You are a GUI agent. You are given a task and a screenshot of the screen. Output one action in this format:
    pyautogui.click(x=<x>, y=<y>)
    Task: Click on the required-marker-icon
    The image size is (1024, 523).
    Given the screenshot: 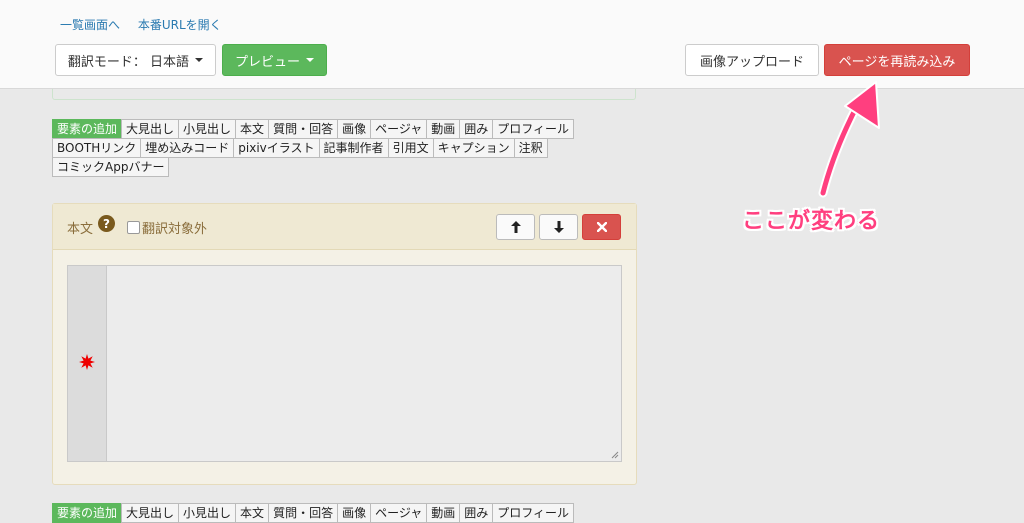 What is the action you would take?
    pyautogui.click(x=87, y=362)
    